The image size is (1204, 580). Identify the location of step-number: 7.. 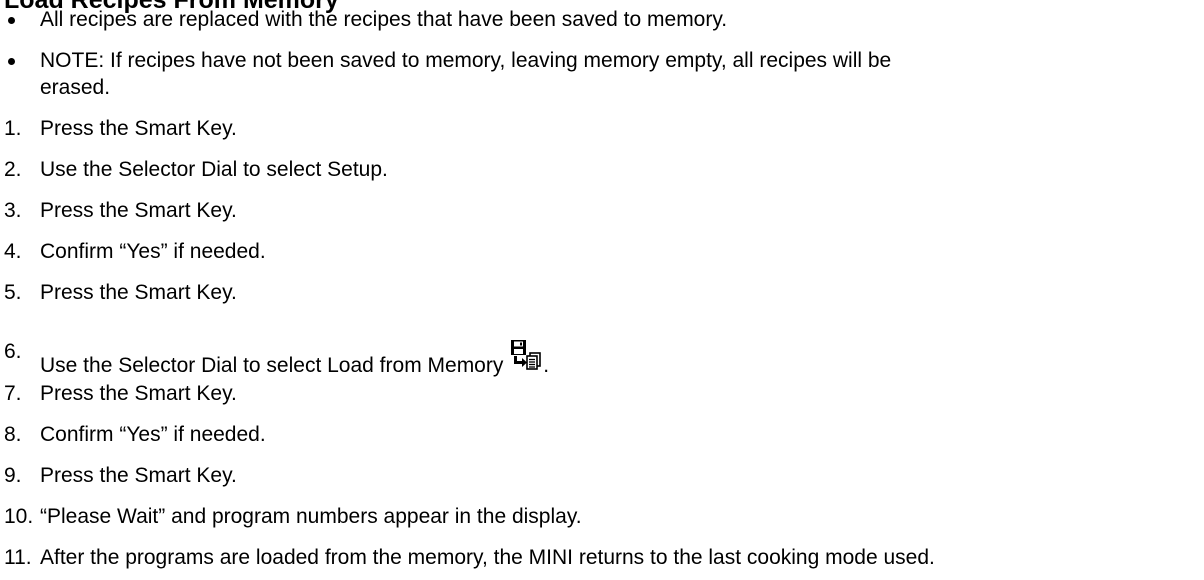
(13, 393).